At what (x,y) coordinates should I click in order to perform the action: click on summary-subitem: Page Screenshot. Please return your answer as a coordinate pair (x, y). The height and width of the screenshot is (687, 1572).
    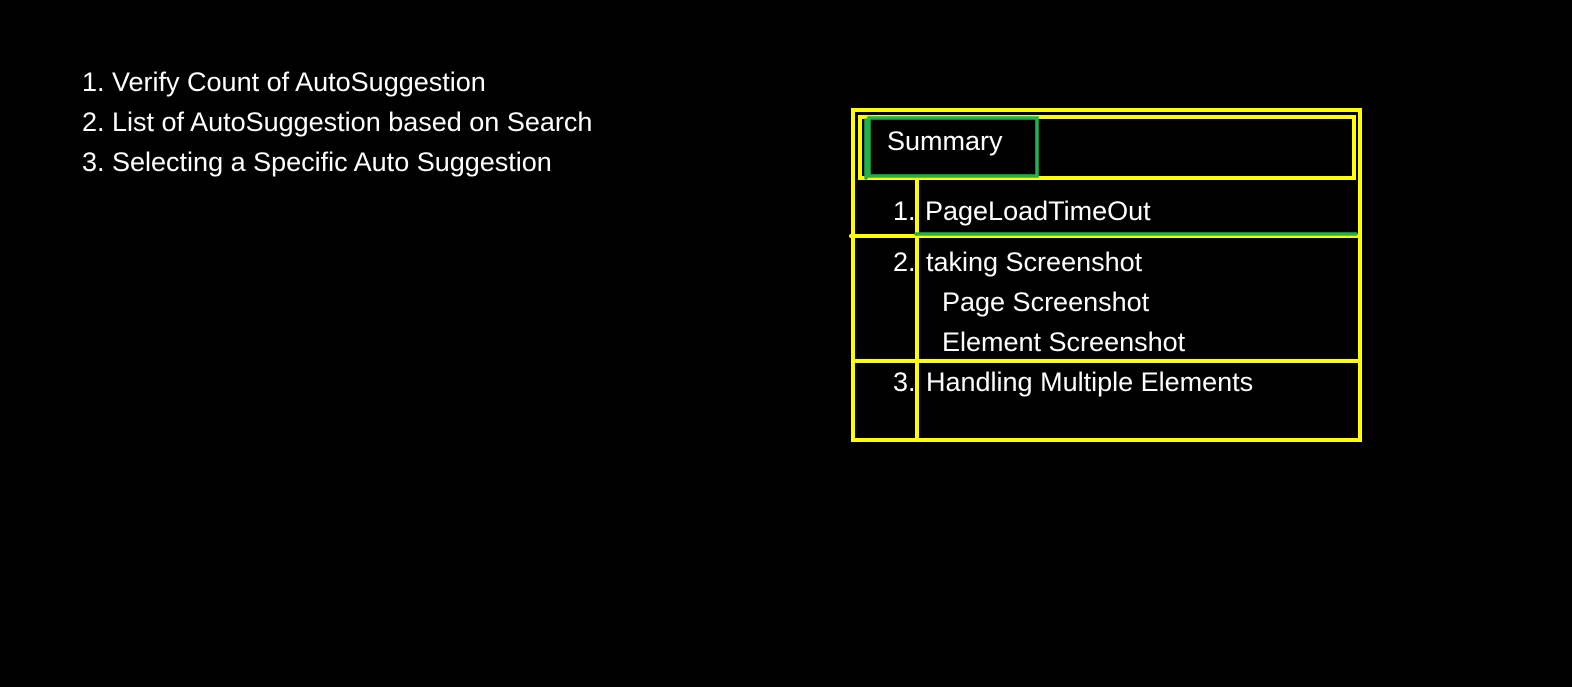
    Looking at the image, I should click on (1046, 302).